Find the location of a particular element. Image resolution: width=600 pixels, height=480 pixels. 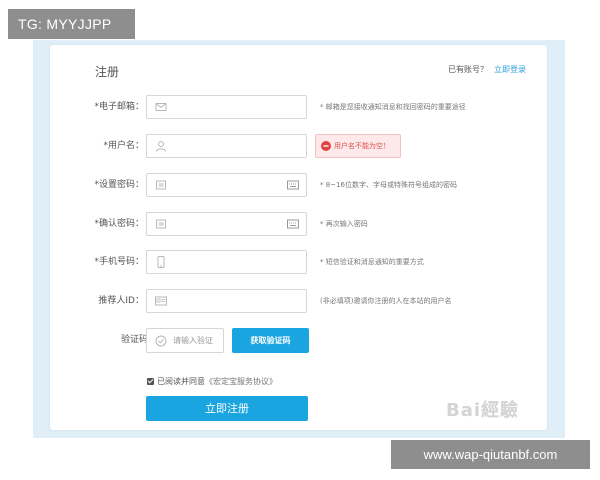

website-watermark: www.wap-qiutanbf.com is located at coordinates (490, 454).